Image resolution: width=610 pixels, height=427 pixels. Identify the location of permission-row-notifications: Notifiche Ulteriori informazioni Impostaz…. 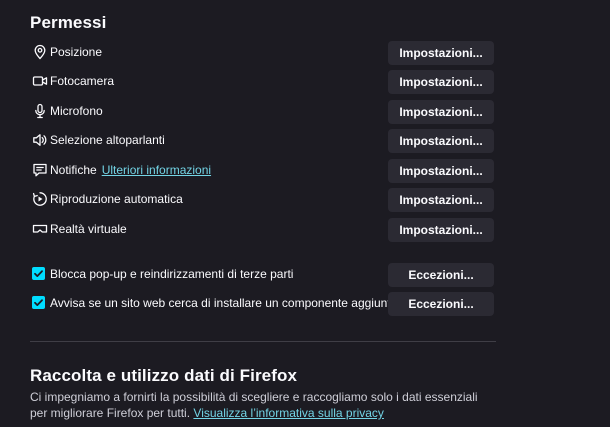
(305, 171).